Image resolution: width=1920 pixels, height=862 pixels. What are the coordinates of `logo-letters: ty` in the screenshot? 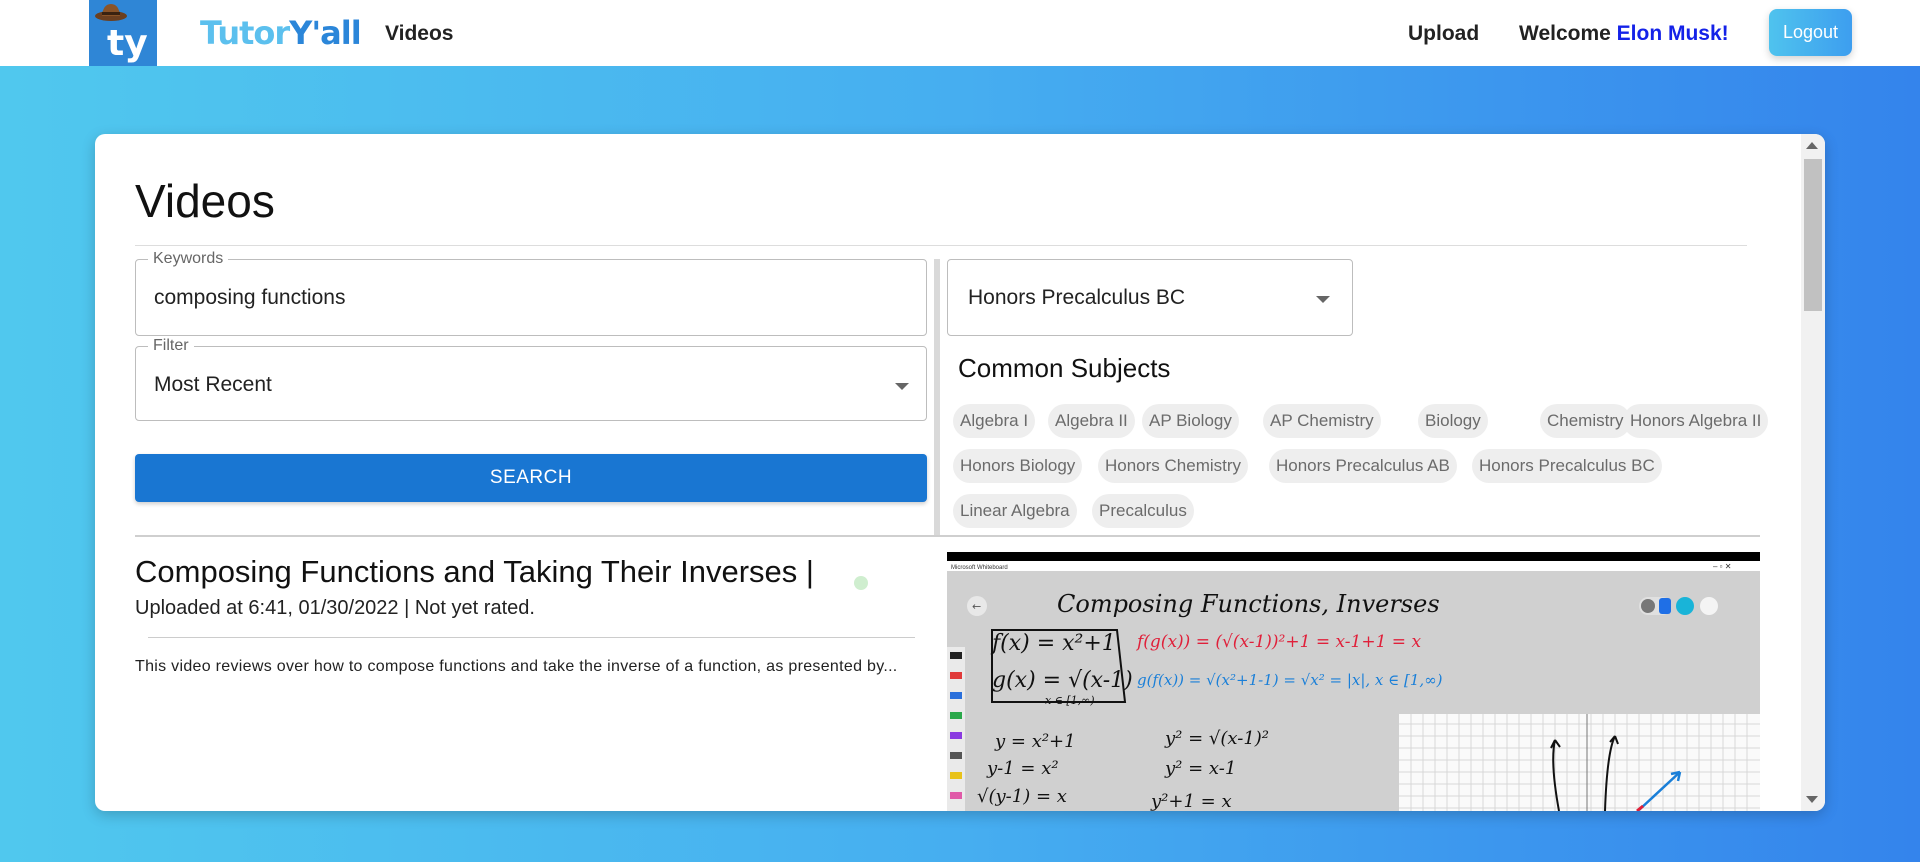 It's located at (127, 43).